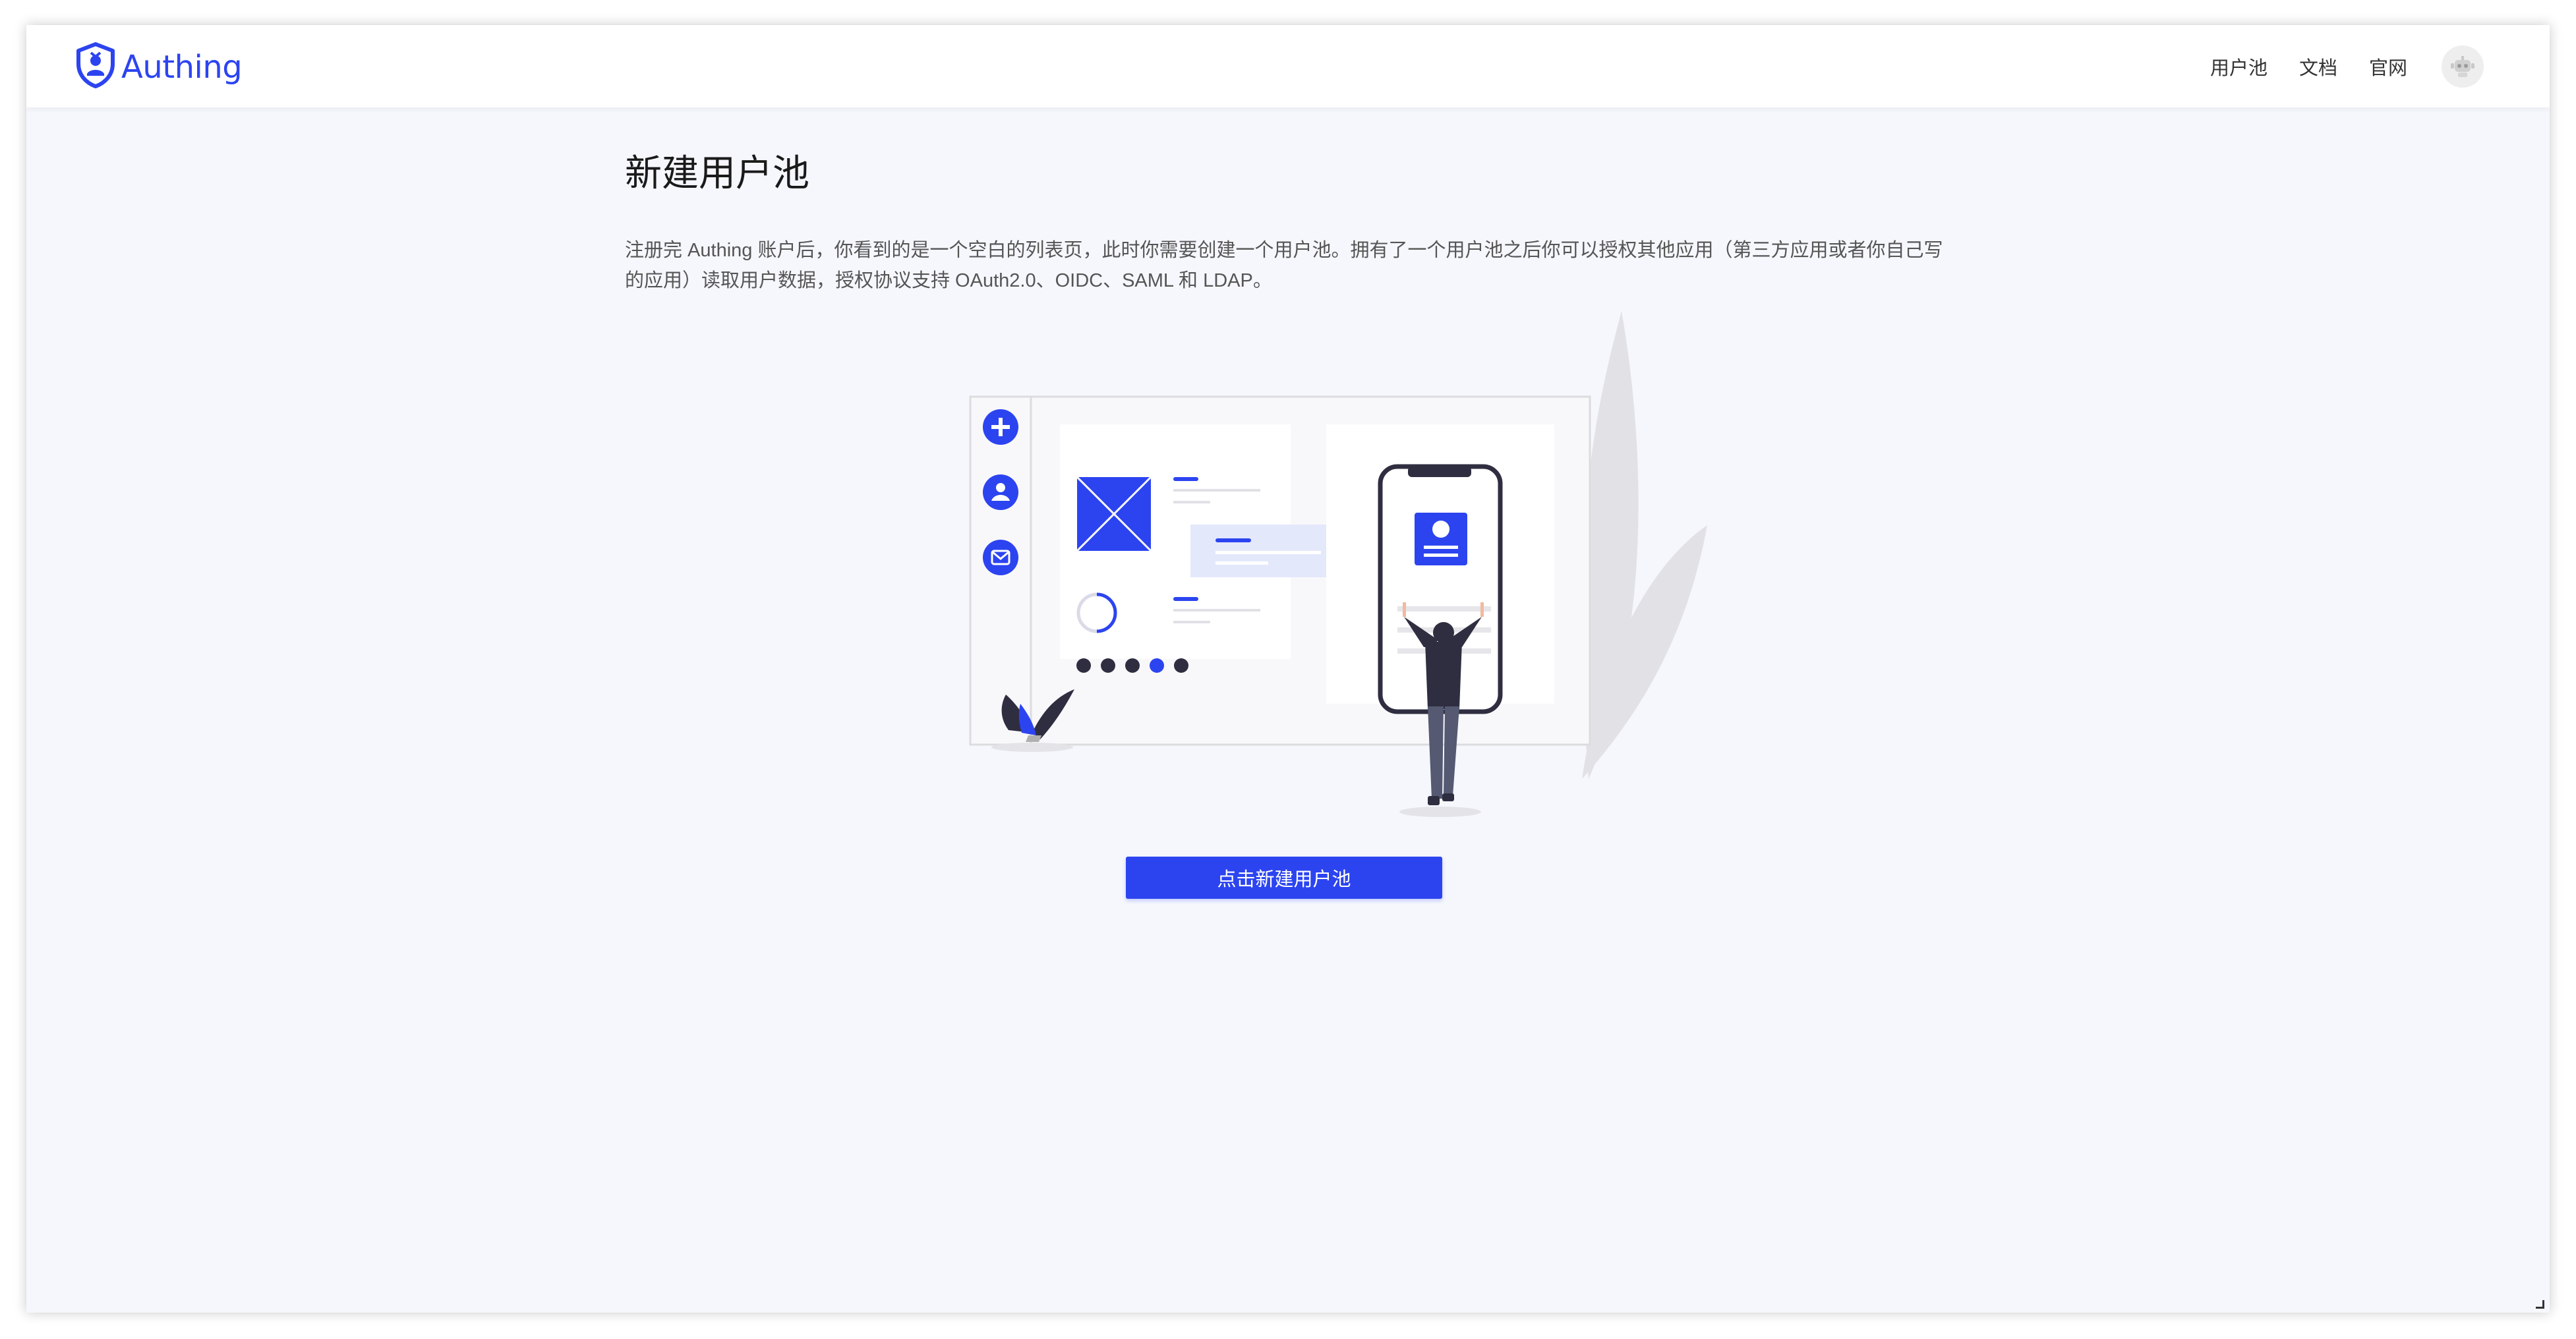 The image size is (2576, 1339). What do you see at coordinates (1000, 557) in the screenshot?
I see `mail-icon` at bounding box center [1000, 557].